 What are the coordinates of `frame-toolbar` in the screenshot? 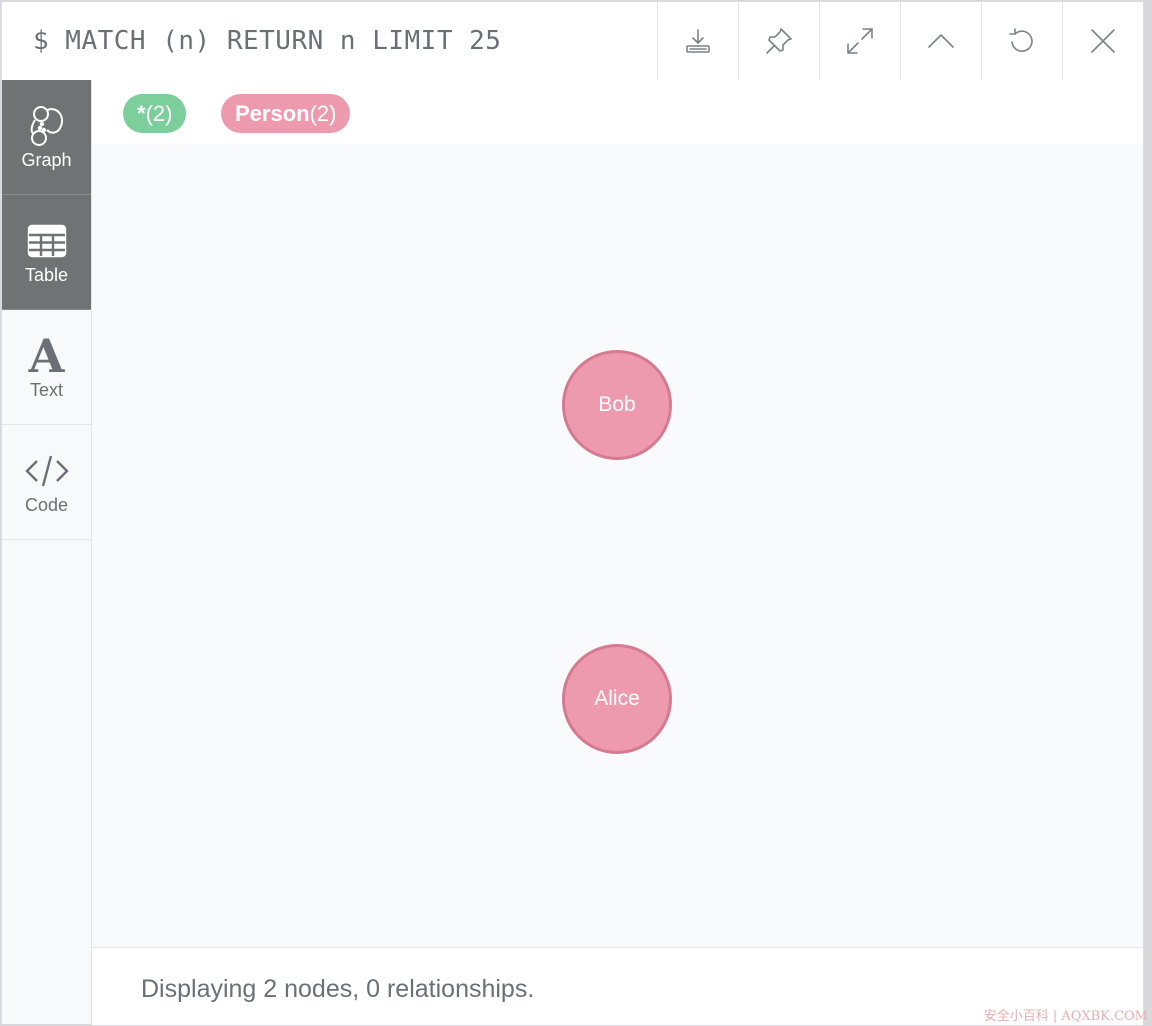 It's located at (900, 41).